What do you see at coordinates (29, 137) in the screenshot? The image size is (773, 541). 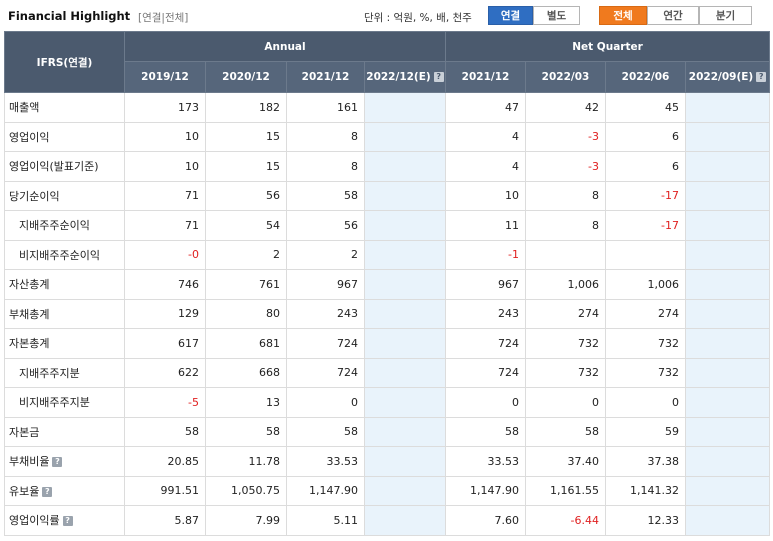 I see `row-label-text: 영업이익` at bounding box center [29, 137].